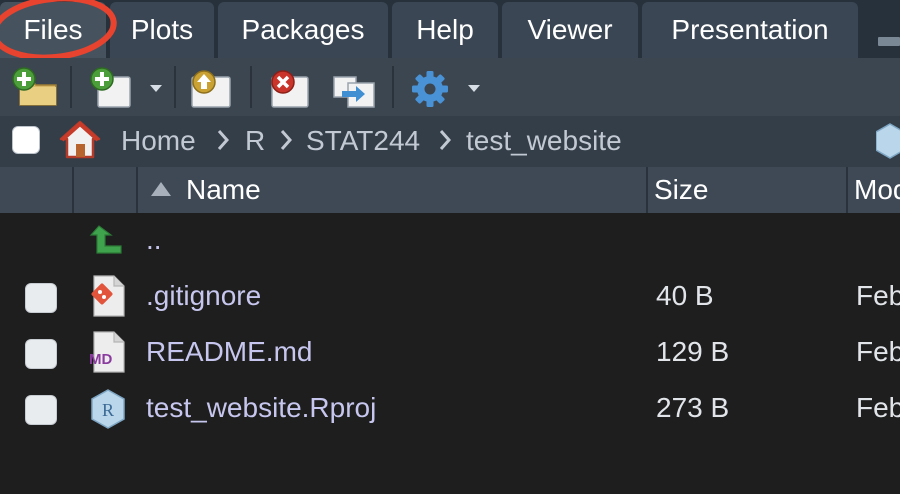  What do you see at coordinates (108, 296) in the screenshot?
I see `git-file-icon` at bounding box center [108, 296].